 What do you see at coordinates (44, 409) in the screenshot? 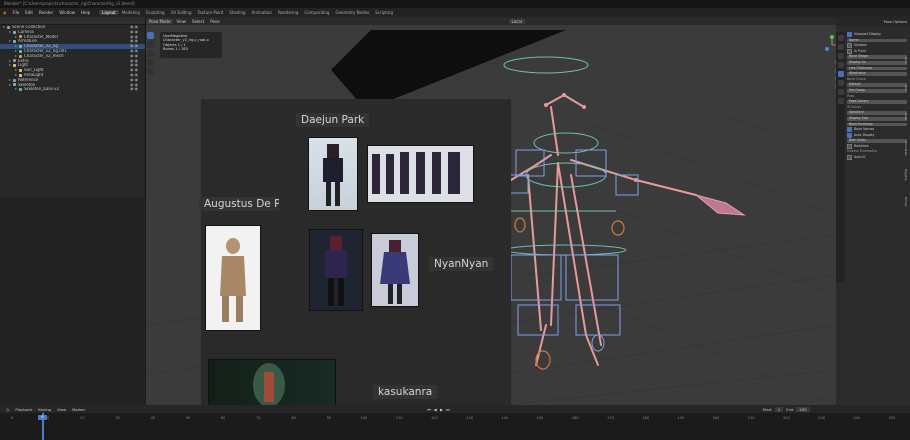
I see `timeline-menu-keying: Keying` at bounding box center [44, 409].